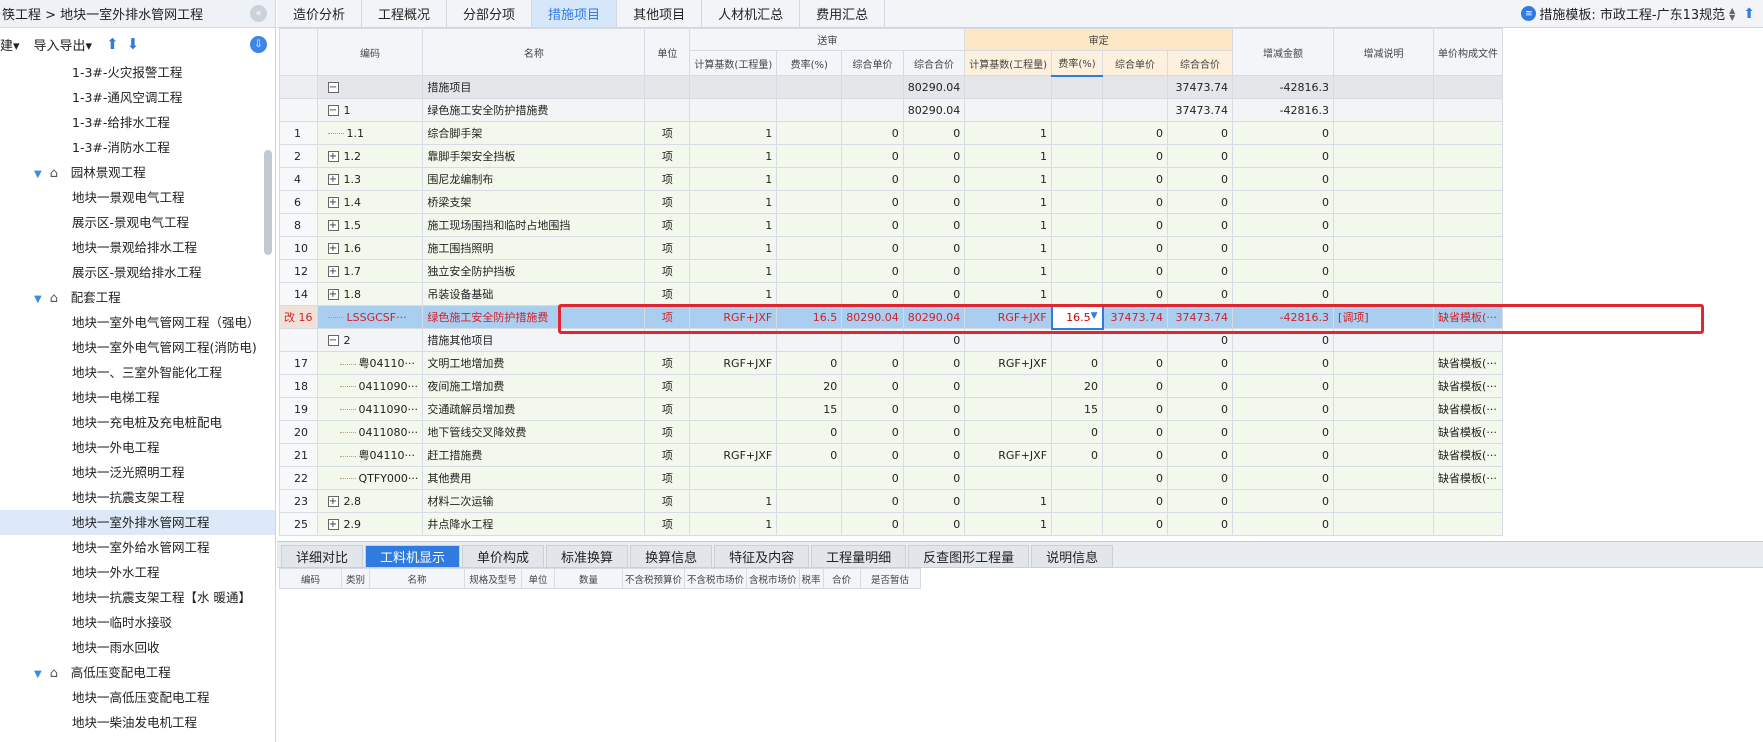 The width and height of the screenshot is (1763, 742). Describe the element at coordinates (137, 572) in the screenshot. I see `tree-item: 地块一外水工程` at that location.